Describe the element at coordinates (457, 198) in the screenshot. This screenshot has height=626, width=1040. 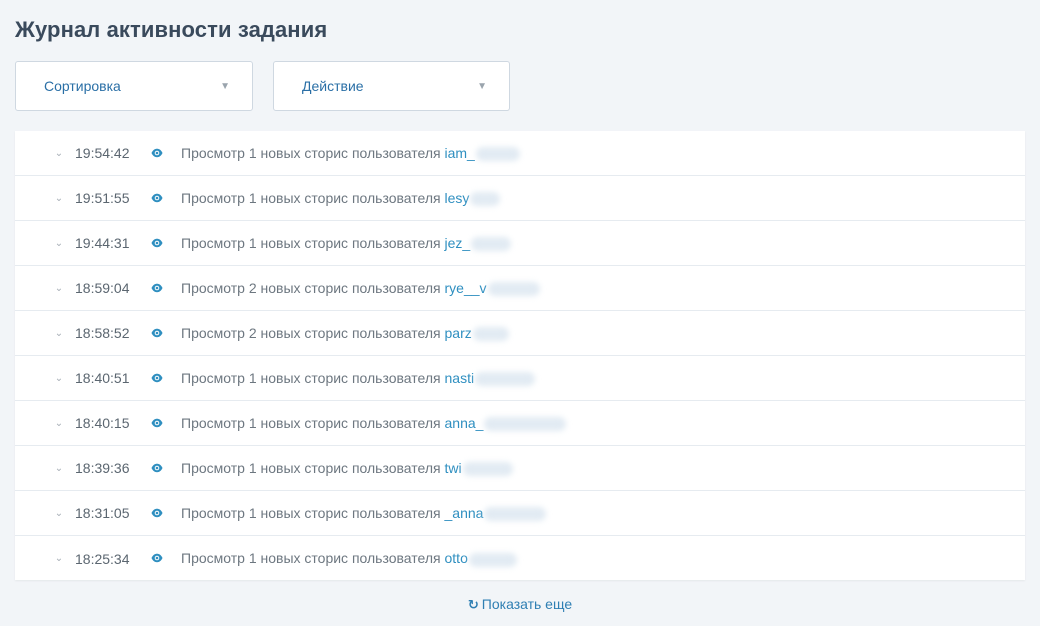
I see `username-link: lesy` at that location.